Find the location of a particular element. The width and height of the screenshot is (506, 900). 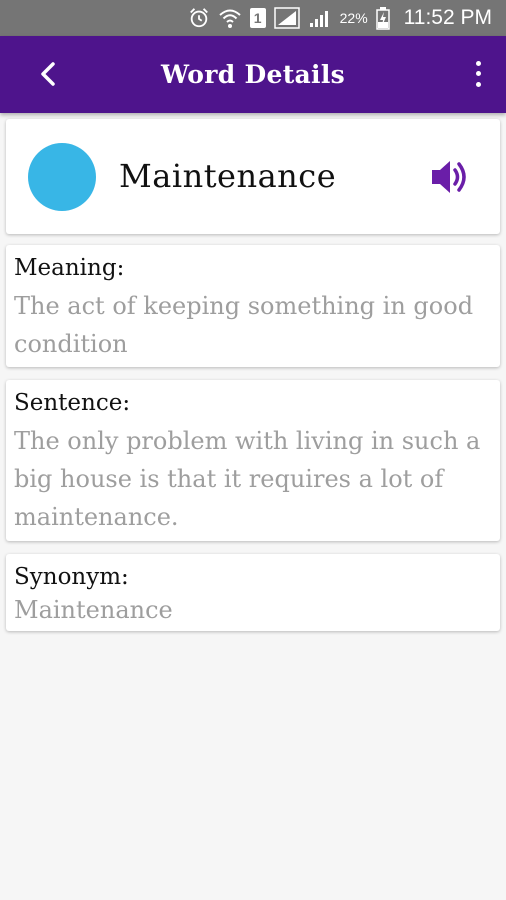

battery-icon is located at coordinates (382, 18).